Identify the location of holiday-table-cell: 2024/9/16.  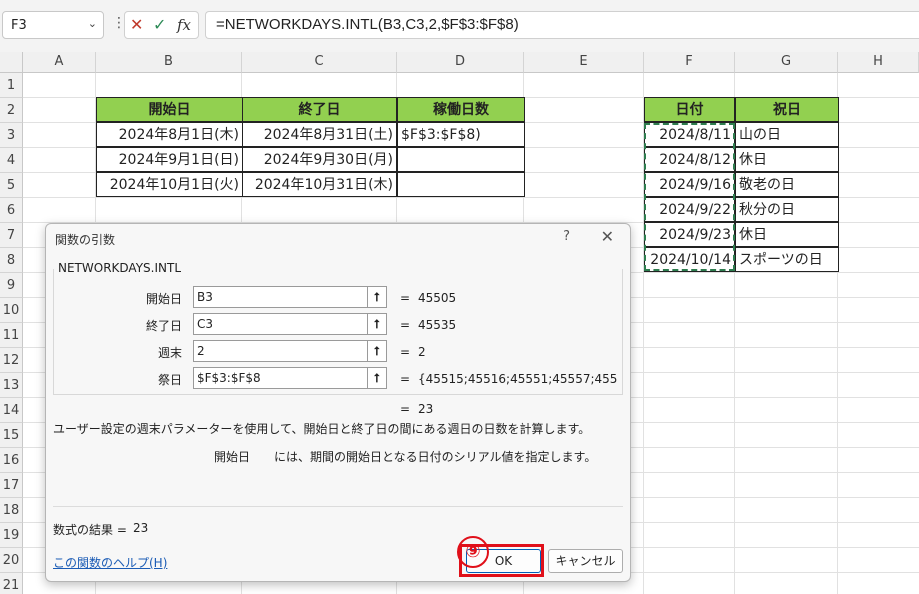
(689, 184).